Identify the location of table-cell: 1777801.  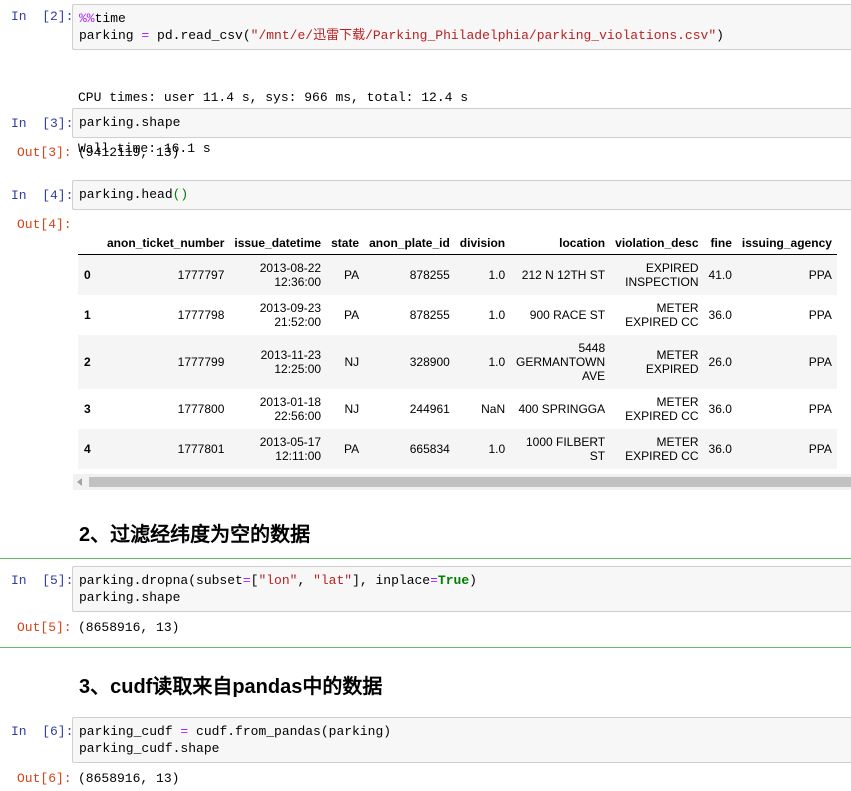
(201, 448).